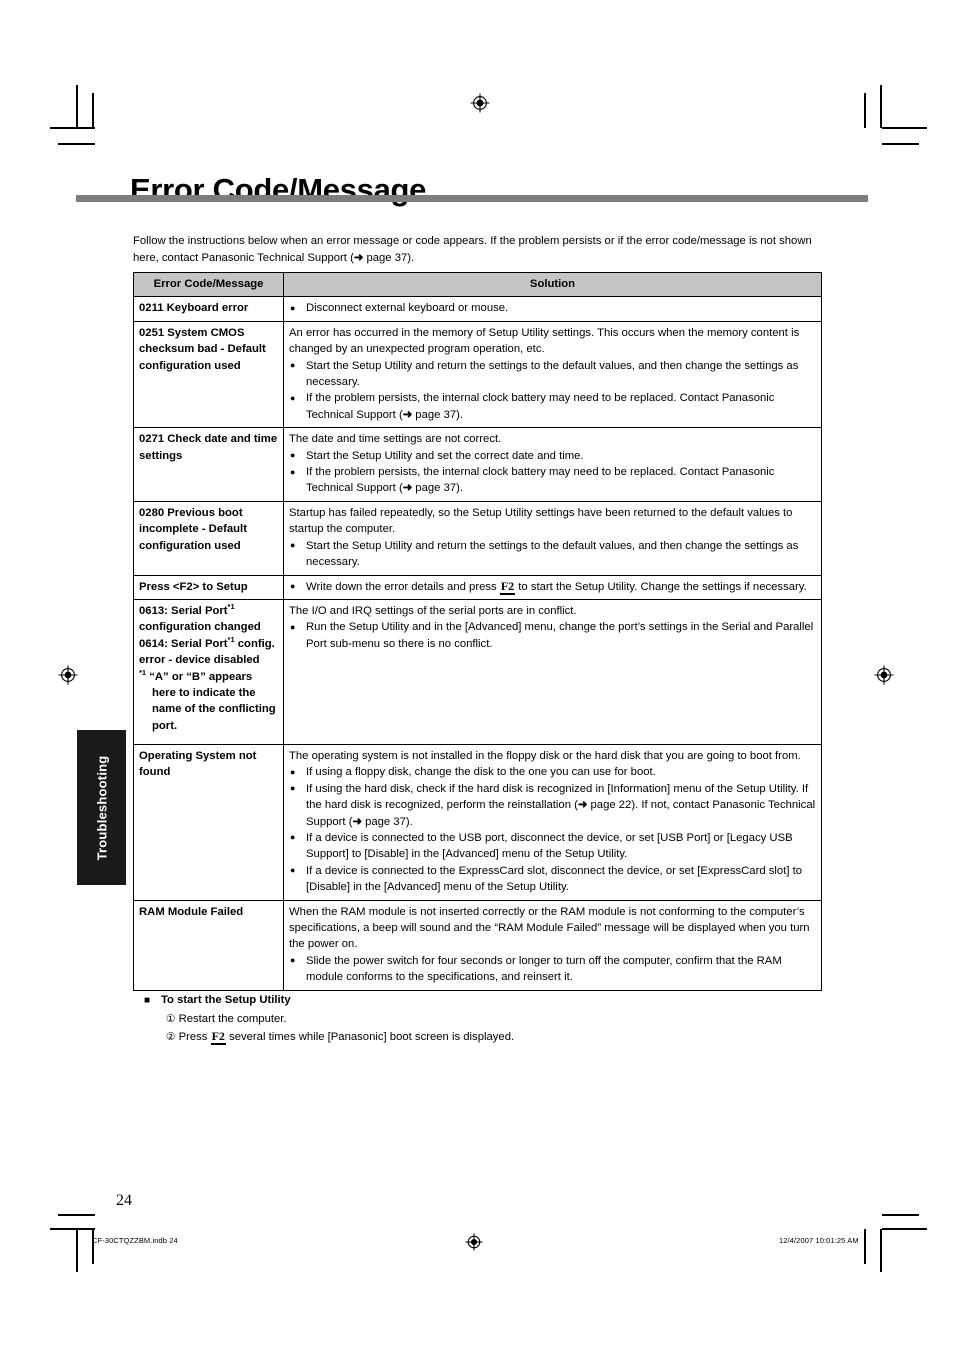  I want to click on cell-error-code: 0211 Keyboard error, so click(208, 309).